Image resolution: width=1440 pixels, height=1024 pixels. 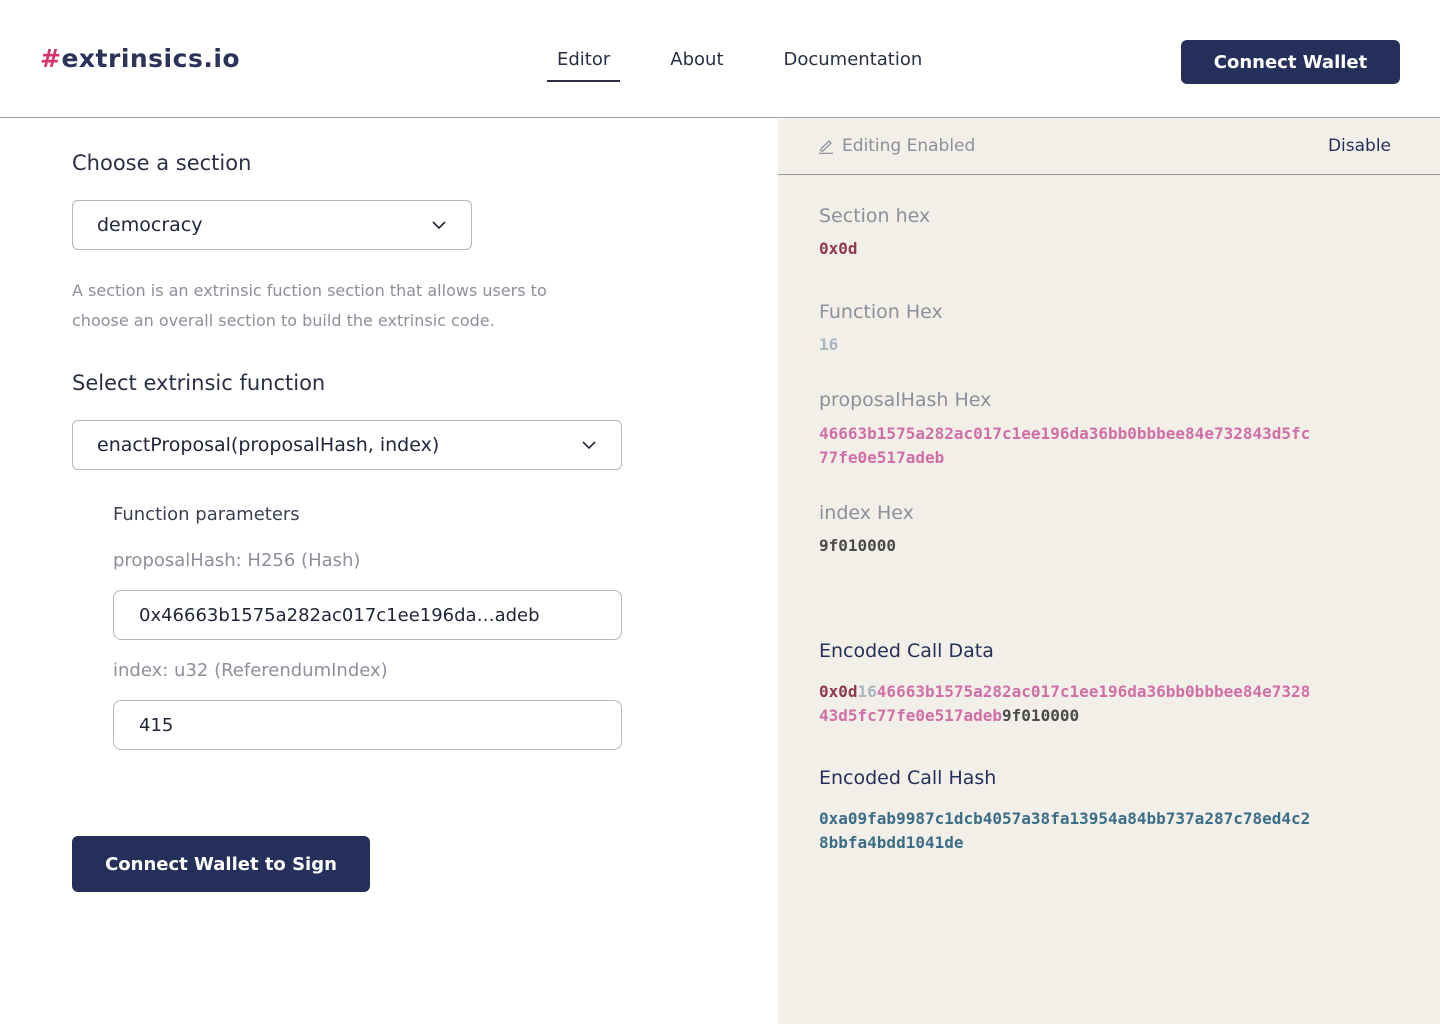 I want to click on encoded-call-hash-label: Encoded Call Hash, so click(x=908, y=778).